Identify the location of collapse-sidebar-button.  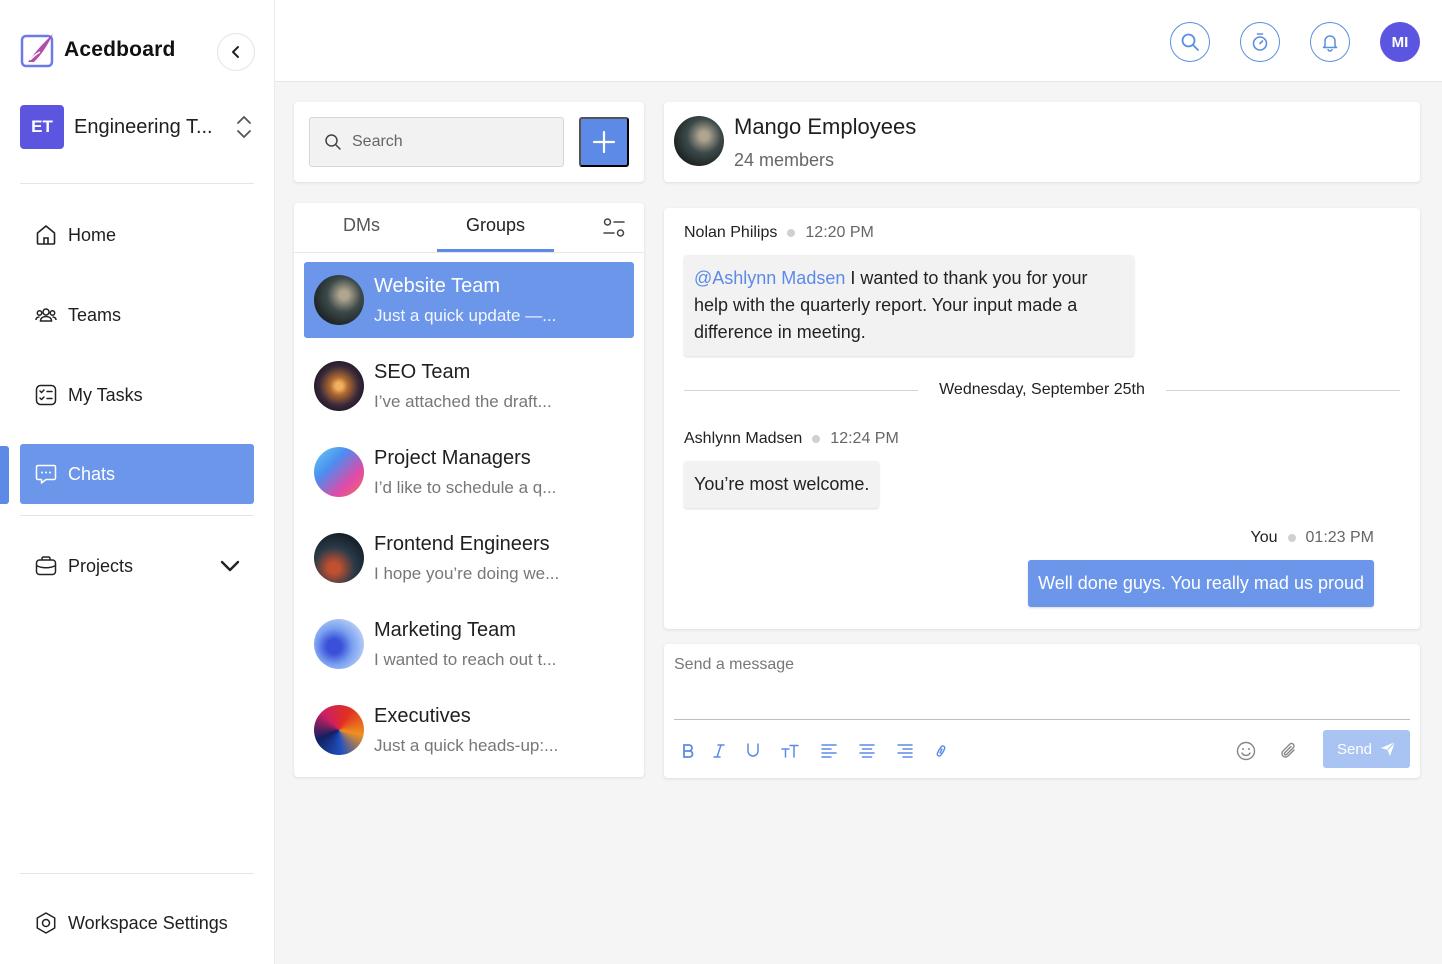
(236, 52).